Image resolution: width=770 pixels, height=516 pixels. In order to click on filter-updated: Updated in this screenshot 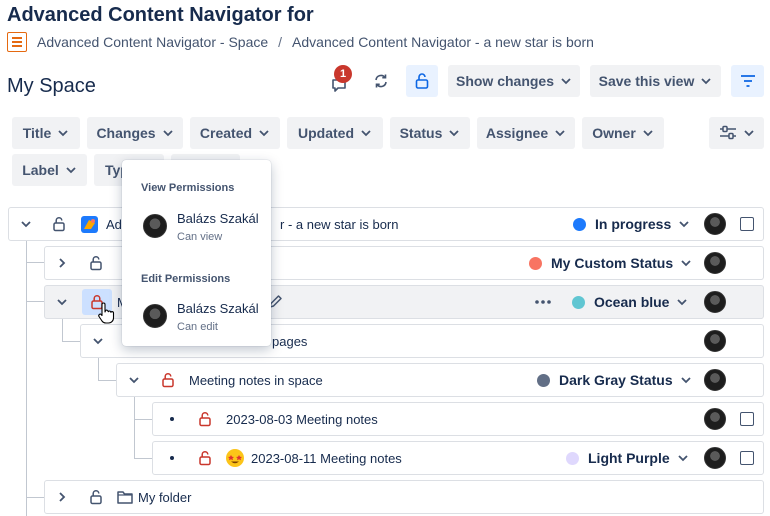, I will do `click(335, 133)`.